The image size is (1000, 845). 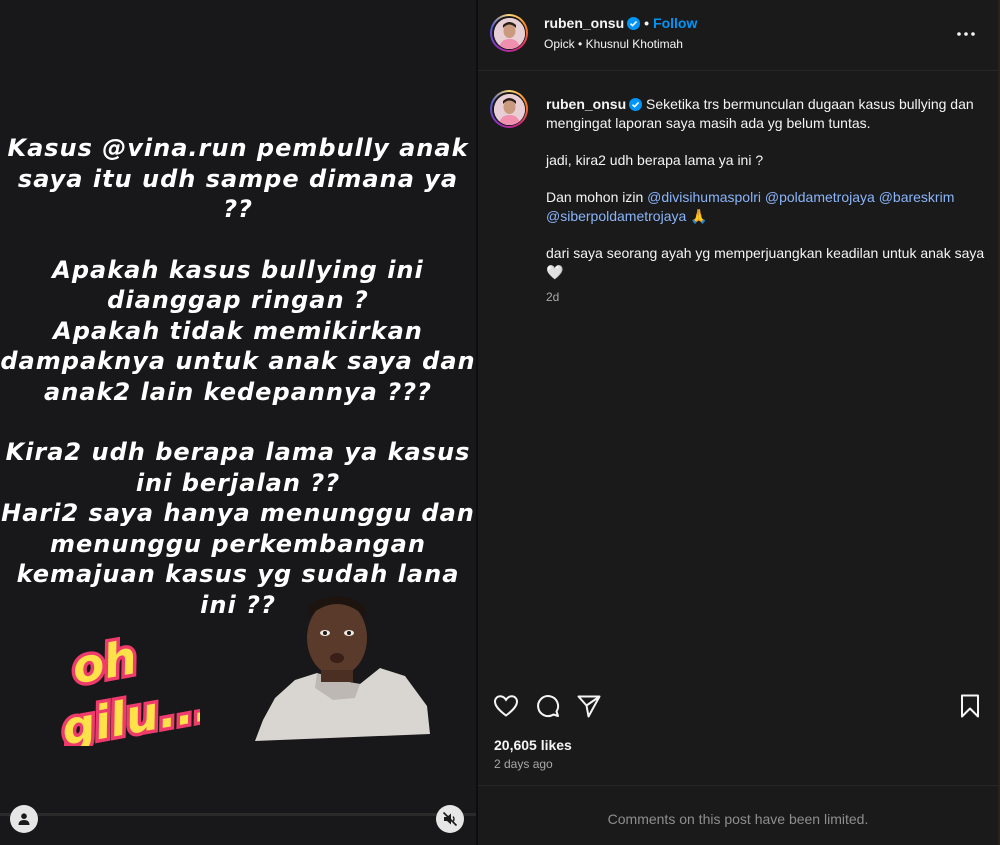 I want to click on tagged-users-button, so click(x=24, y=819).